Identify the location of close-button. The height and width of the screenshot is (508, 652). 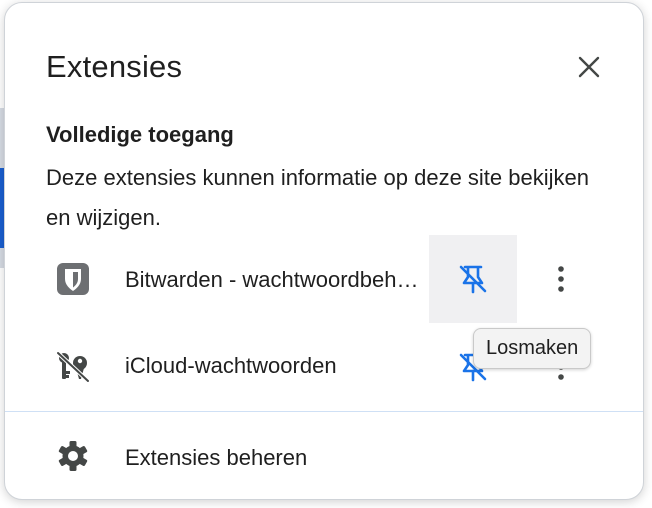
(589, 67).